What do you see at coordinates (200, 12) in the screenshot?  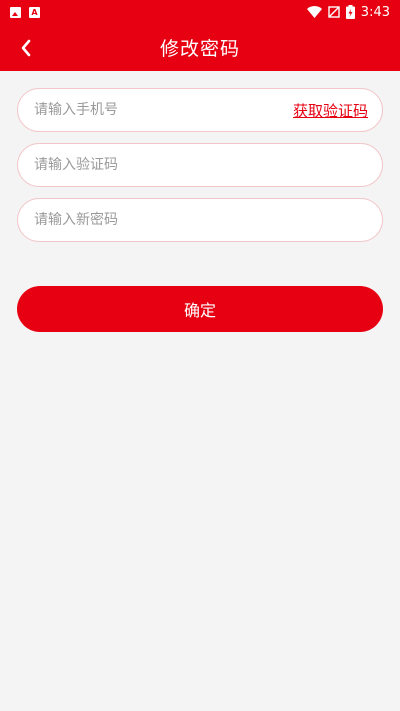 I see `status-bar: A 3:43` at bounding box center [200, 12].